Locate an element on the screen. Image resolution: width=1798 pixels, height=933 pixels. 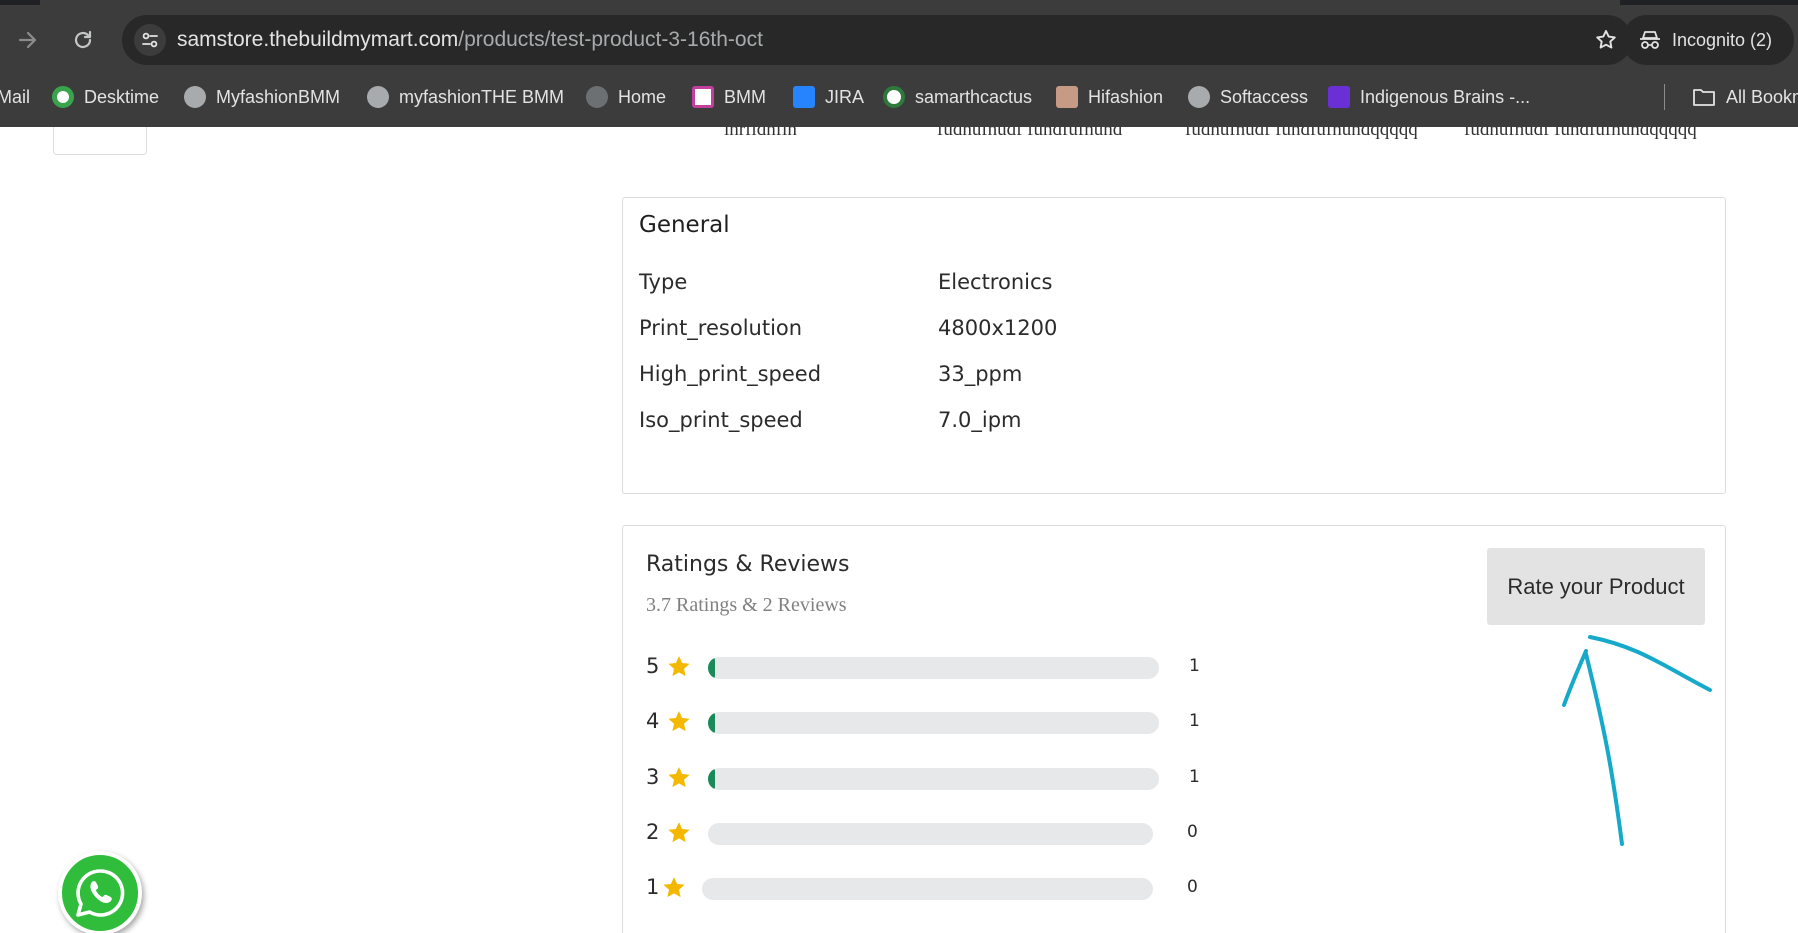
rating-row-2: 2 0 is located at coordinates (926, 833).